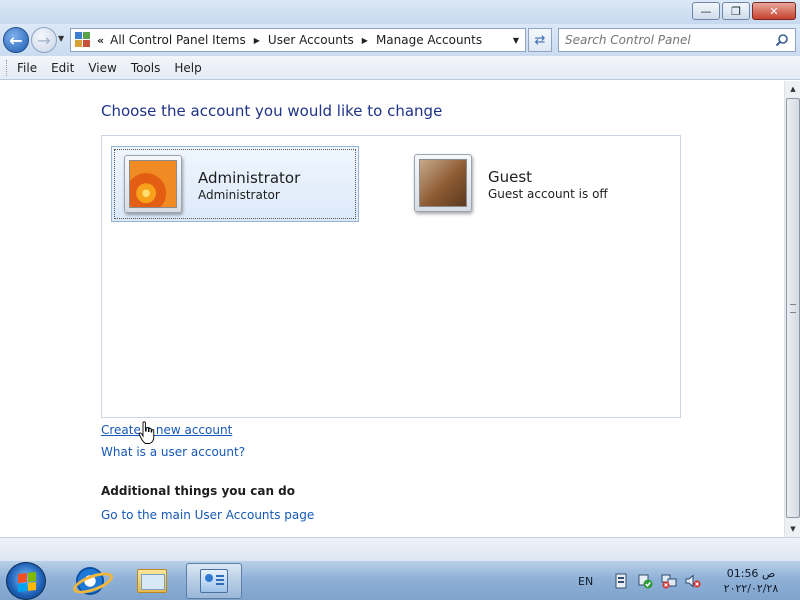  I want to click on back-button: ←, so click(16, 40).